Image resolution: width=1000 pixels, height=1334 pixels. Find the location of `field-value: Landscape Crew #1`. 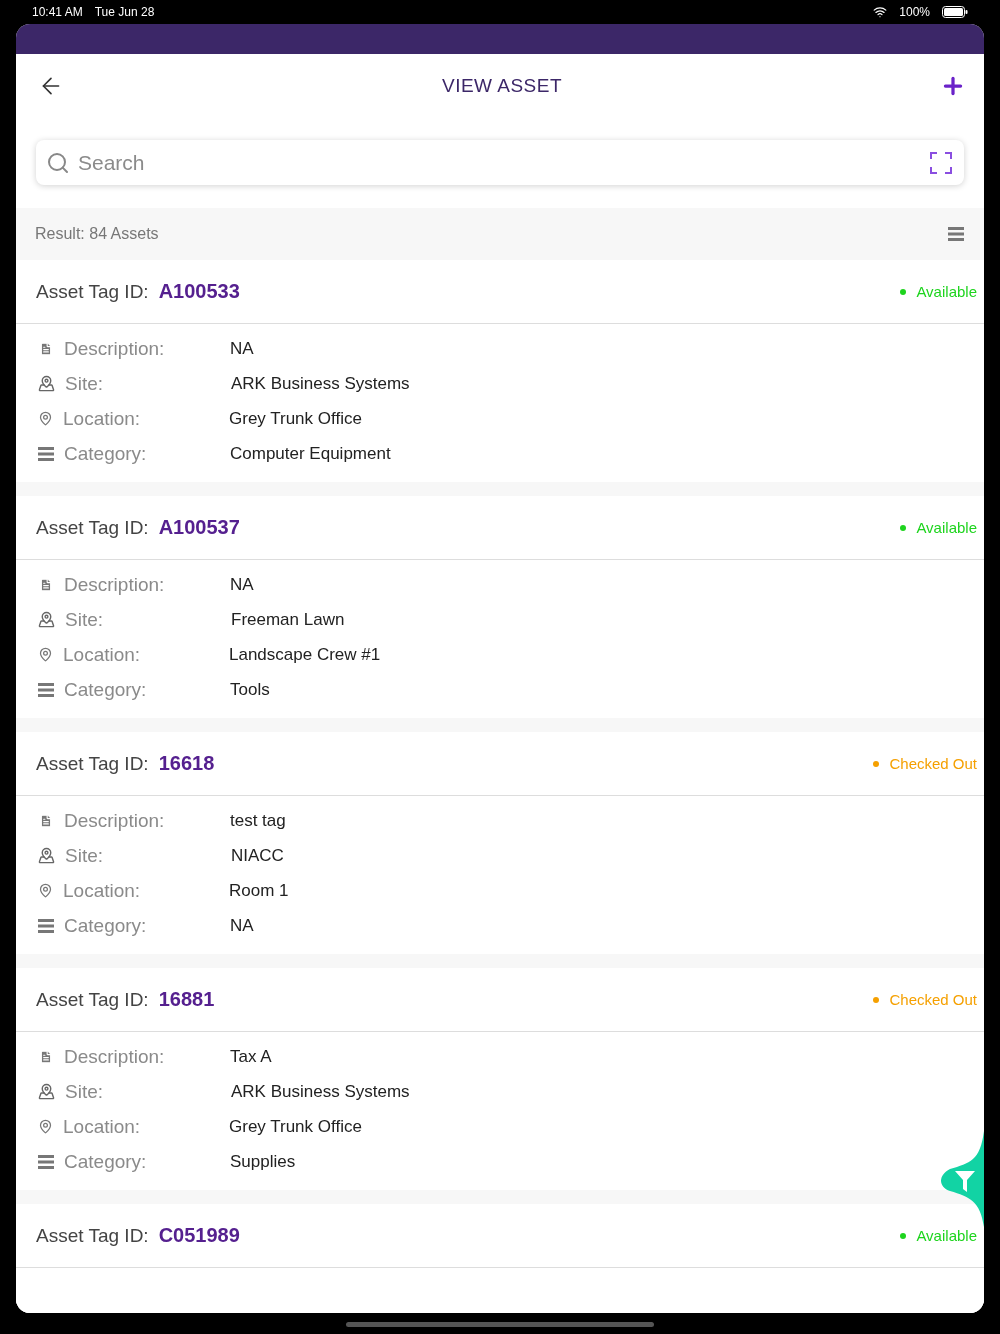

field-value: Landscape Crew #1 is located at coordinates (305, 654).